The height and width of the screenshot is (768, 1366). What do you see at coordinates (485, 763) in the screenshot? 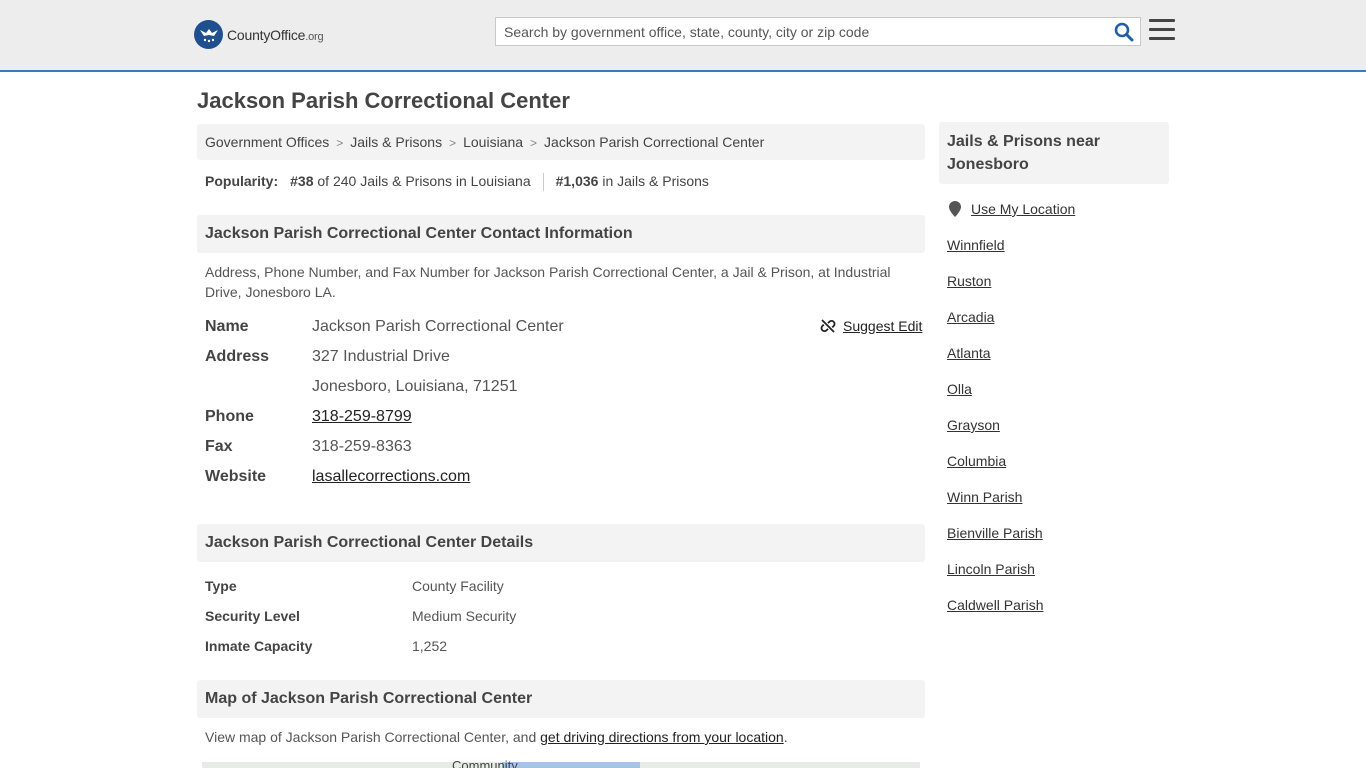
I see `map-place-label: Community` at bounding box center [485, 763].